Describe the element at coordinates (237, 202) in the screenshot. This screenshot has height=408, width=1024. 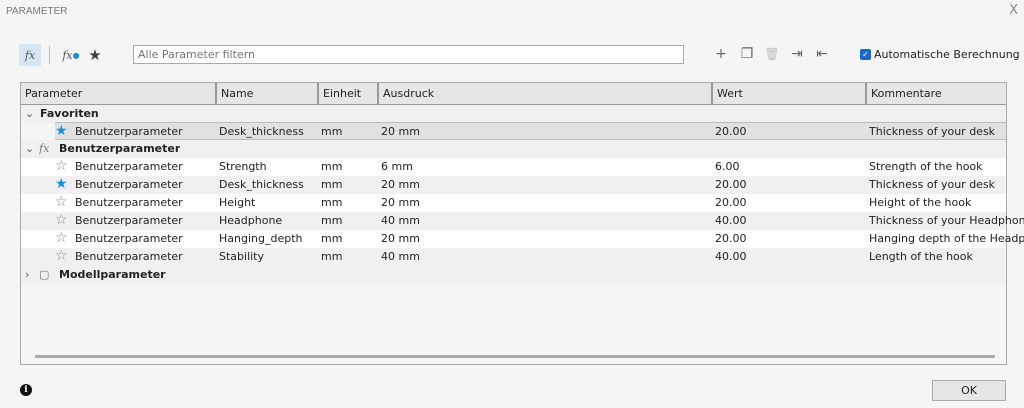
I see `cell-name: Height` at that location.